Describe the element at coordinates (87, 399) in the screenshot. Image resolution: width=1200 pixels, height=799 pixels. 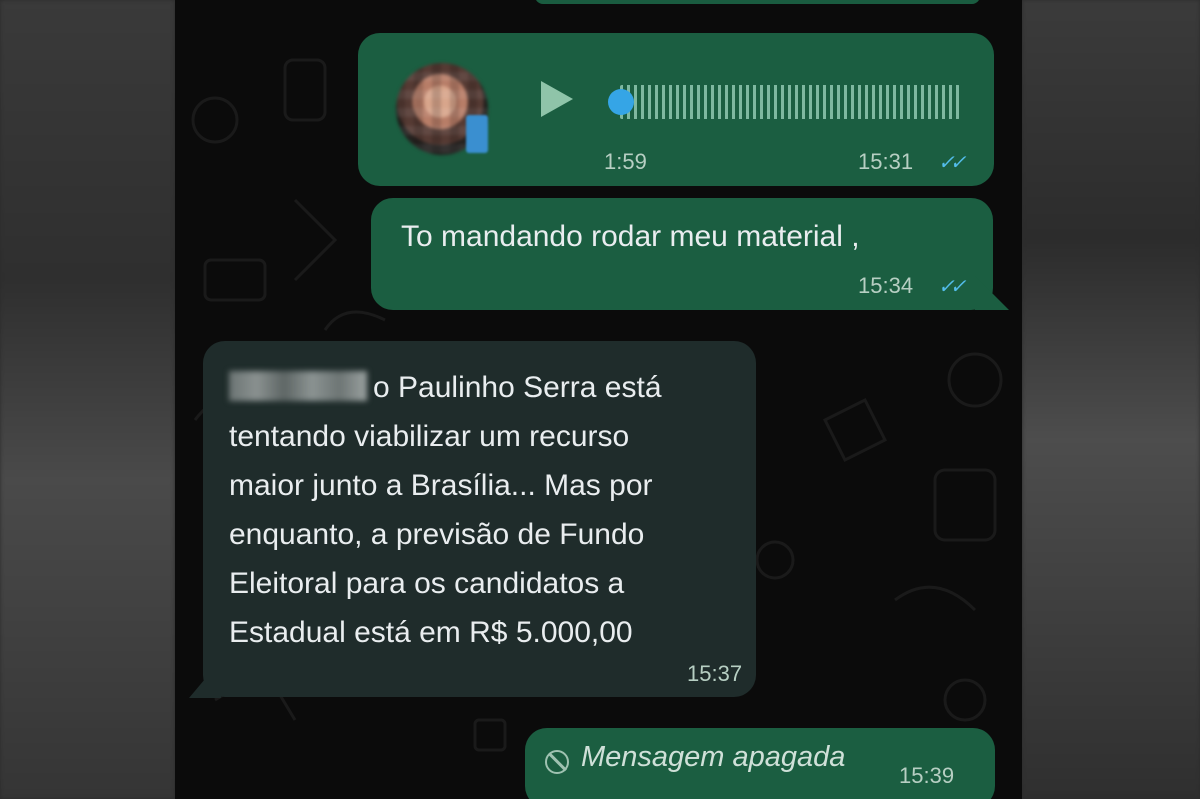
I see `background-blur-left` at that location.